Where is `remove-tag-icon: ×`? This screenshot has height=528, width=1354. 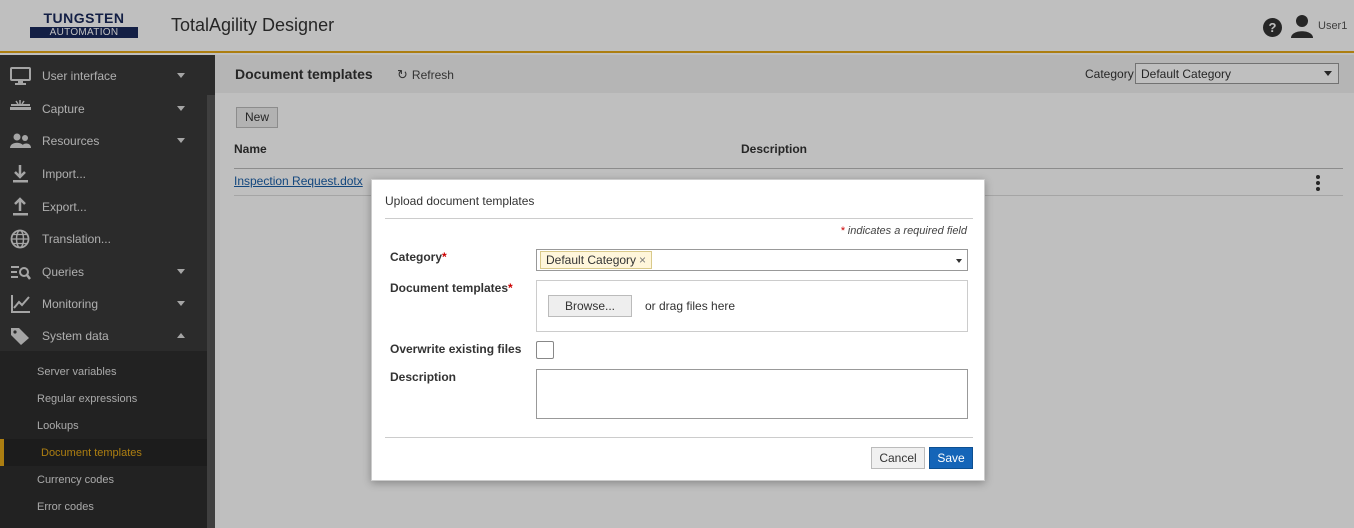 remove-tag-icon: × is located at coordinates (642, 260).